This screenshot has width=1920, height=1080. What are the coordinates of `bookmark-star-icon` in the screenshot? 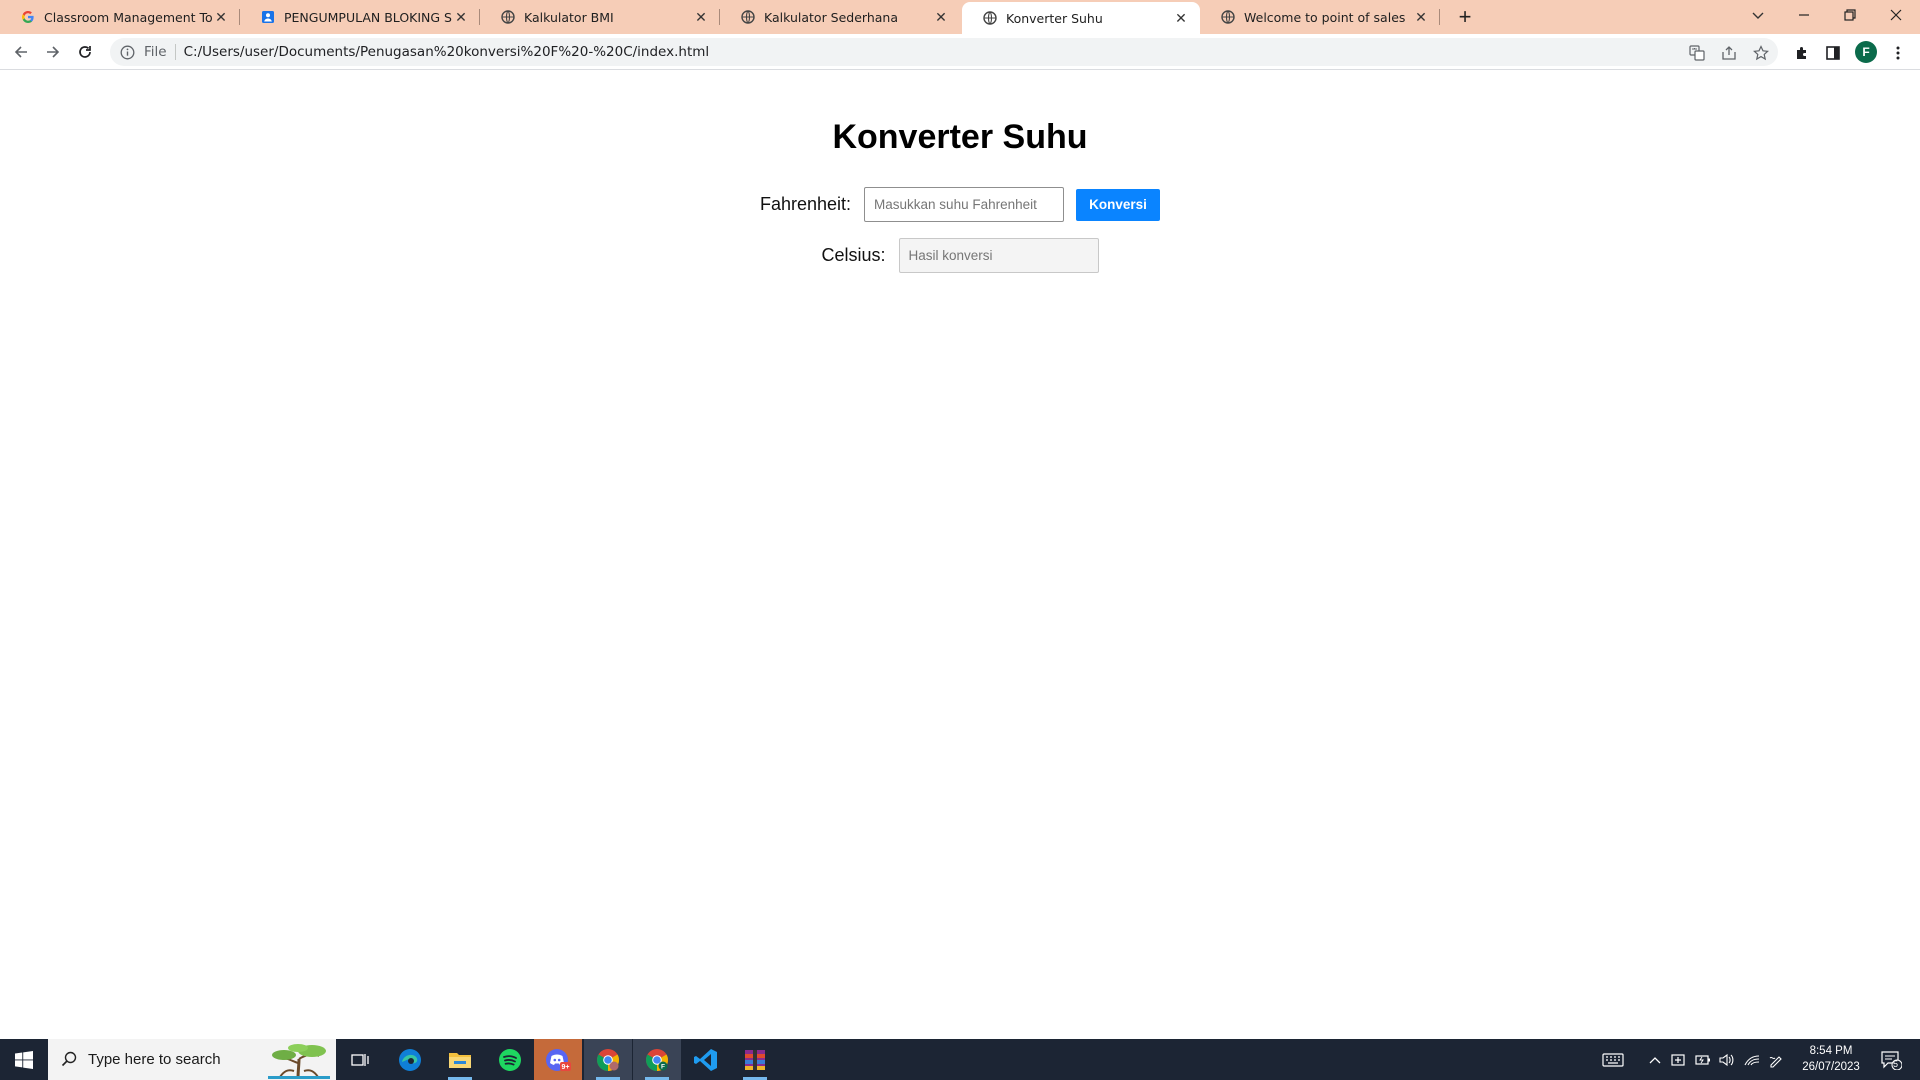 It's located at (1761, 53).